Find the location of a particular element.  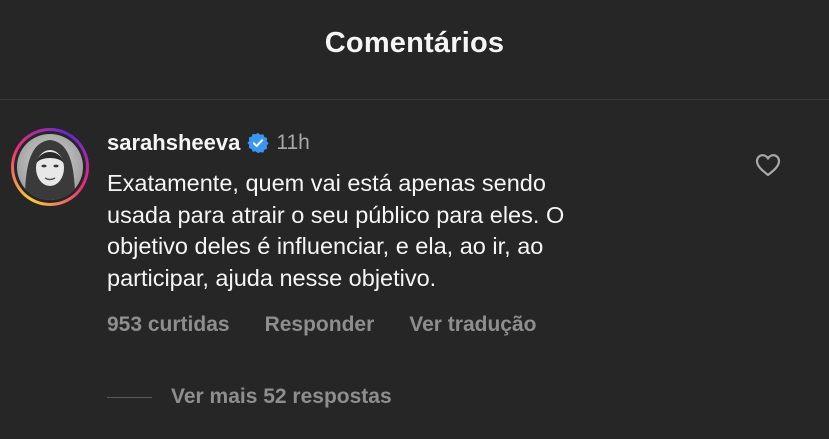

comment-meta: sarahsheeva 11h is located at coordinates (208, 143).